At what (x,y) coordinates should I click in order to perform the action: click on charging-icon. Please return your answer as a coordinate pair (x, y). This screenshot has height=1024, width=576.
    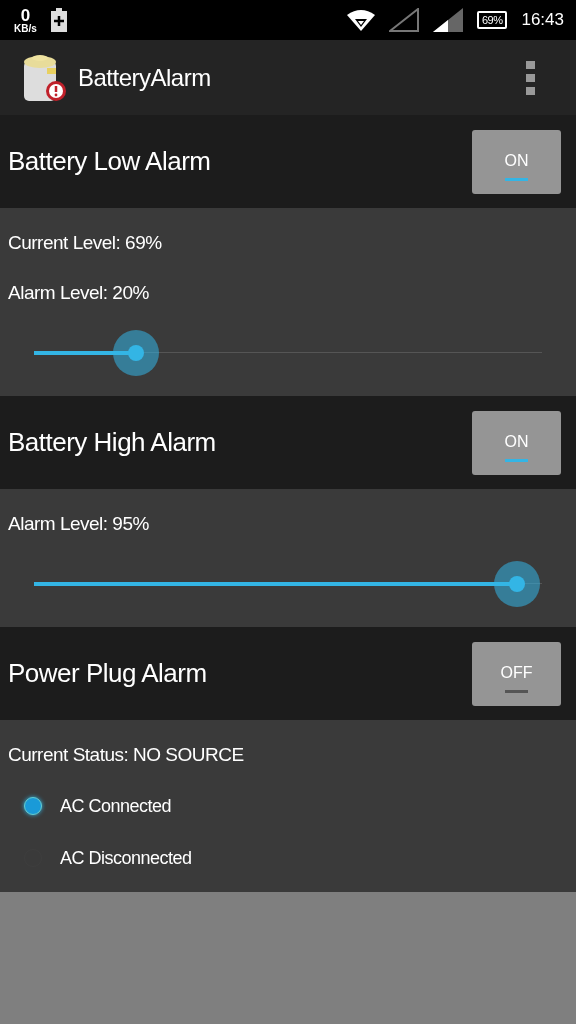
    Looking at the image, I should click on (58, 20).